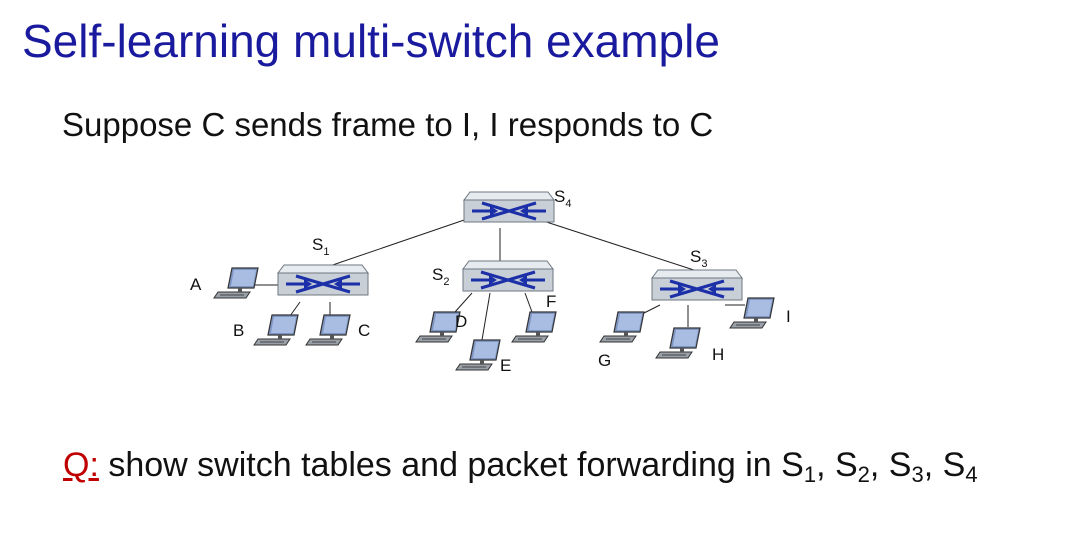 This screenshot has width=1089, height=533. Describe the element at coordinates (323, 280) in the screenshot. I see `switch-s1` at that location.